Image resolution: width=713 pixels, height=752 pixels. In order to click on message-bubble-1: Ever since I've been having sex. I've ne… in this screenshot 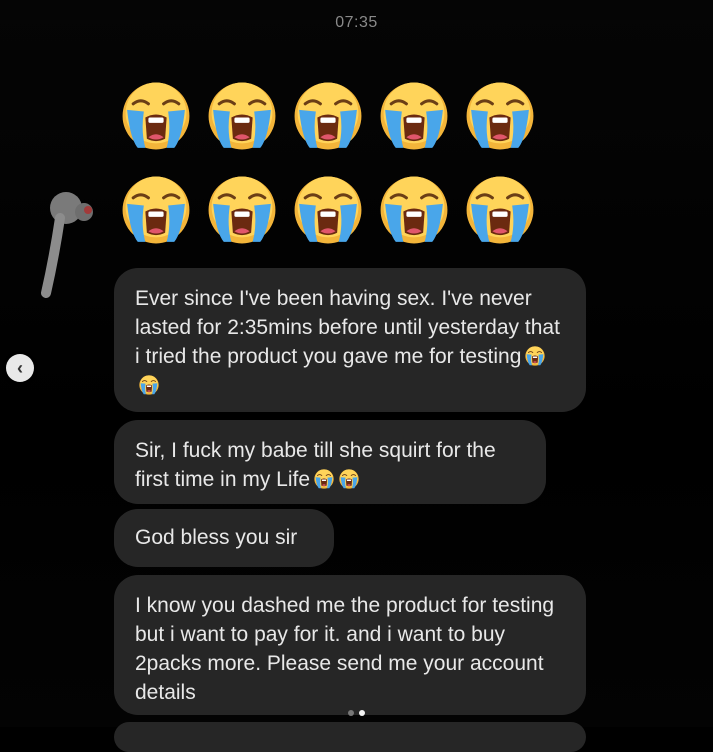, I will do `click(350, 340)`.